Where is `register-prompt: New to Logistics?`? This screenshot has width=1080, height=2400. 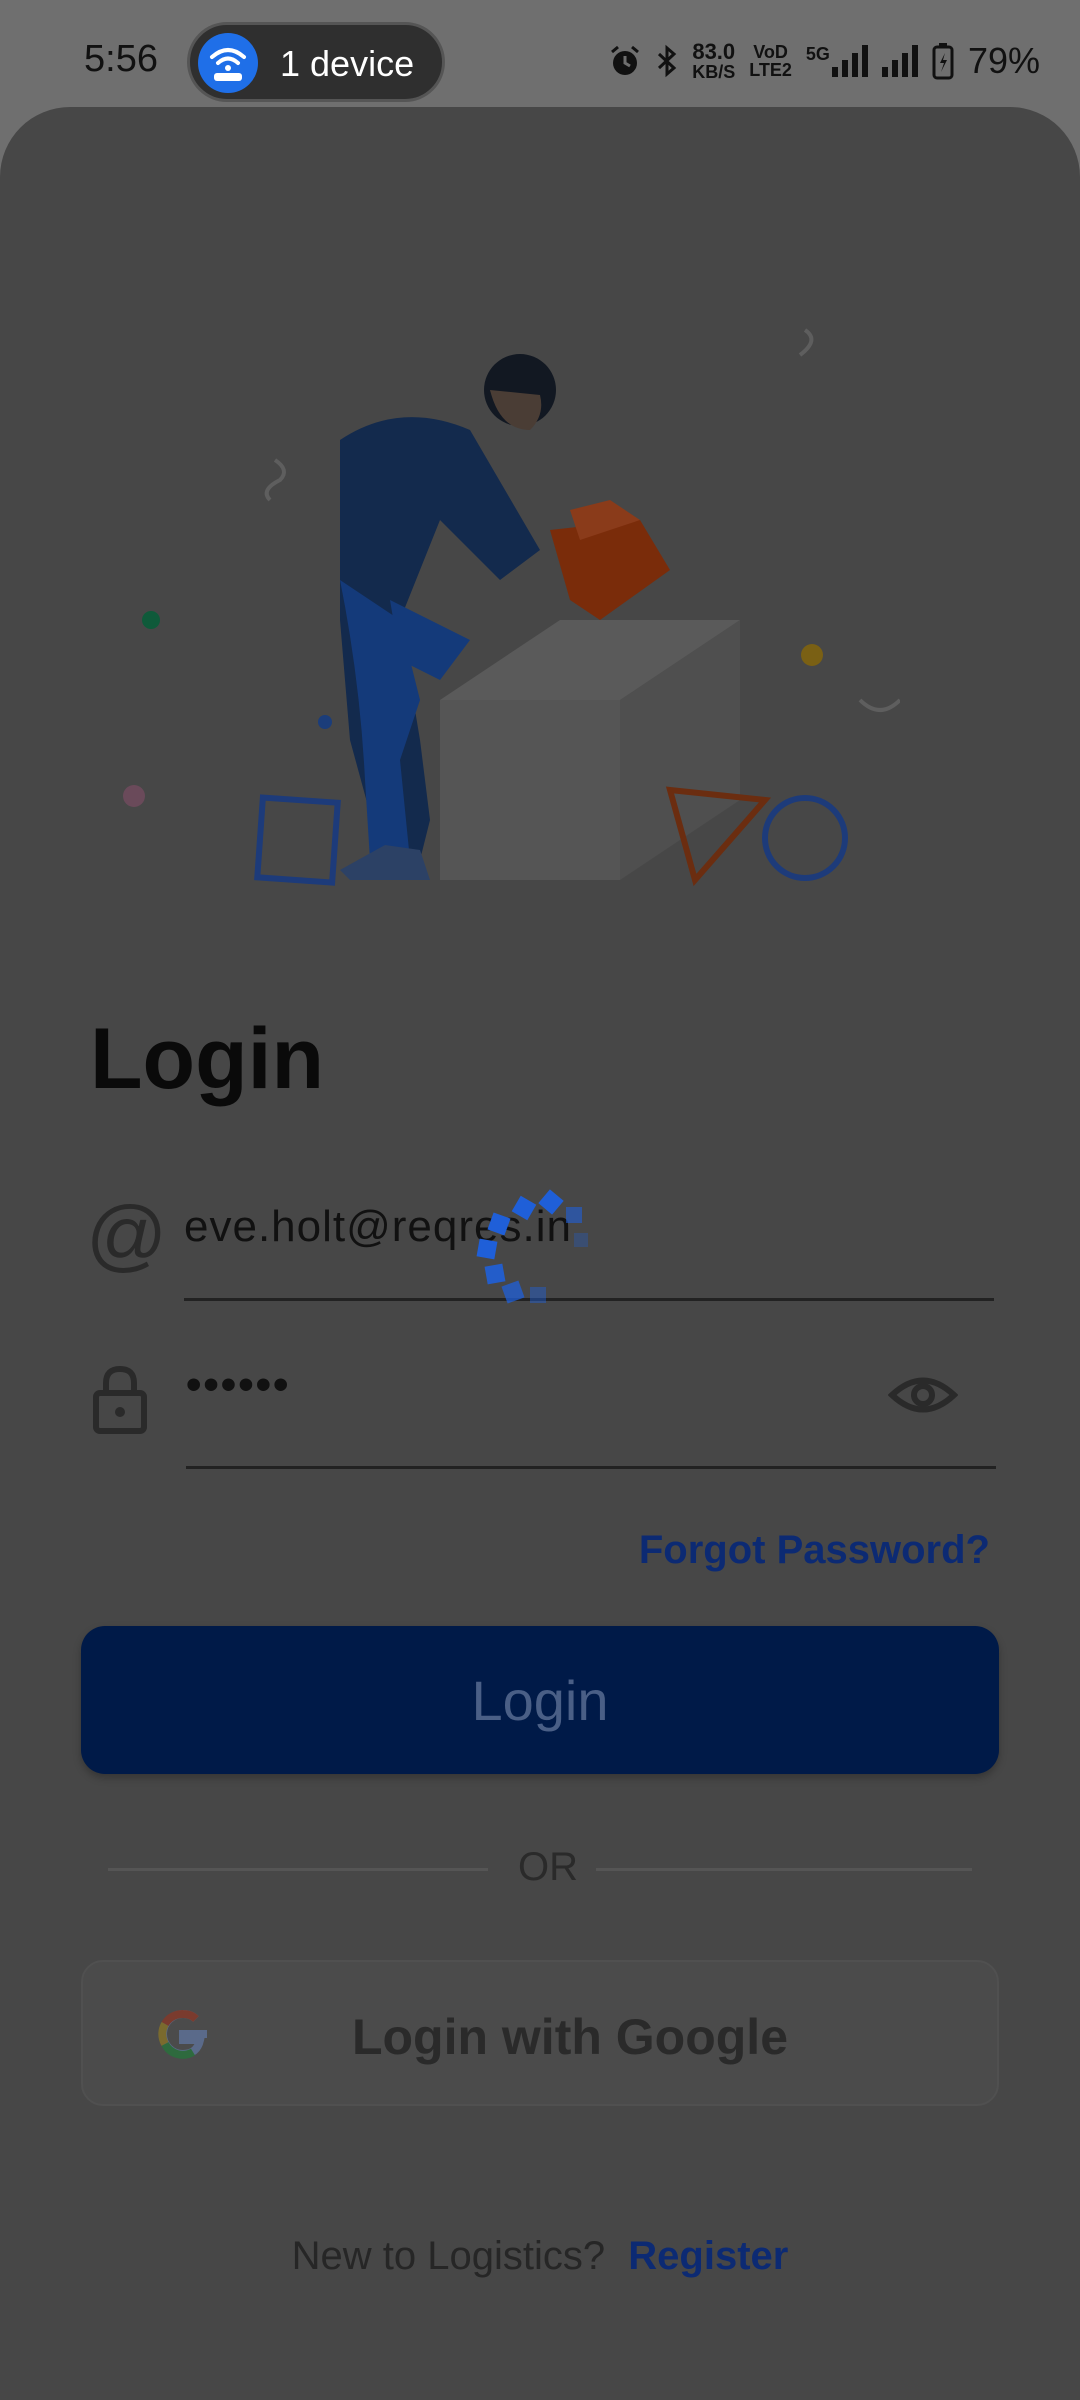 register-prompt: New to Logistics? is located at coordinates (448, 2256).